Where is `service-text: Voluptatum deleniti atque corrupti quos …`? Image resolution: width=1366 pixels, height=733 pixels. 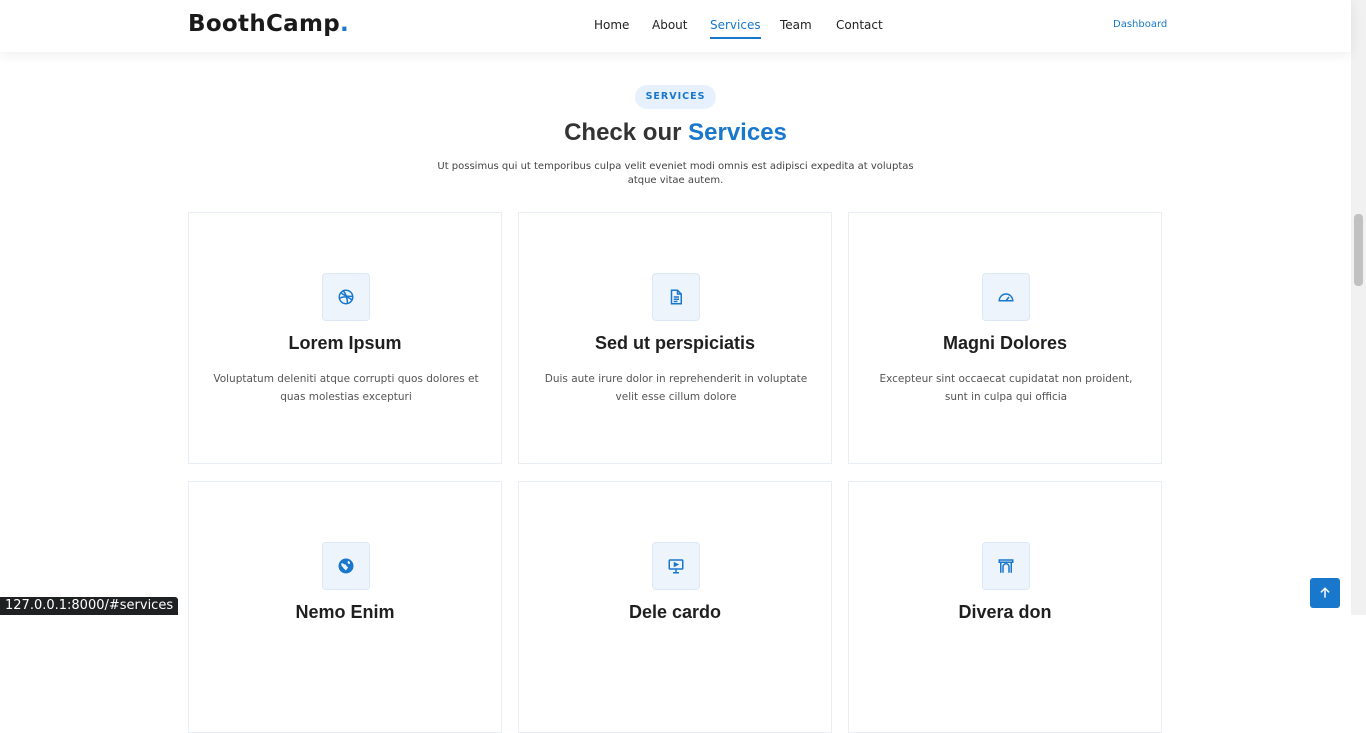 service-text: Voluptatum deleniti atque corrupti quos … is located at coordinates (346, 388).